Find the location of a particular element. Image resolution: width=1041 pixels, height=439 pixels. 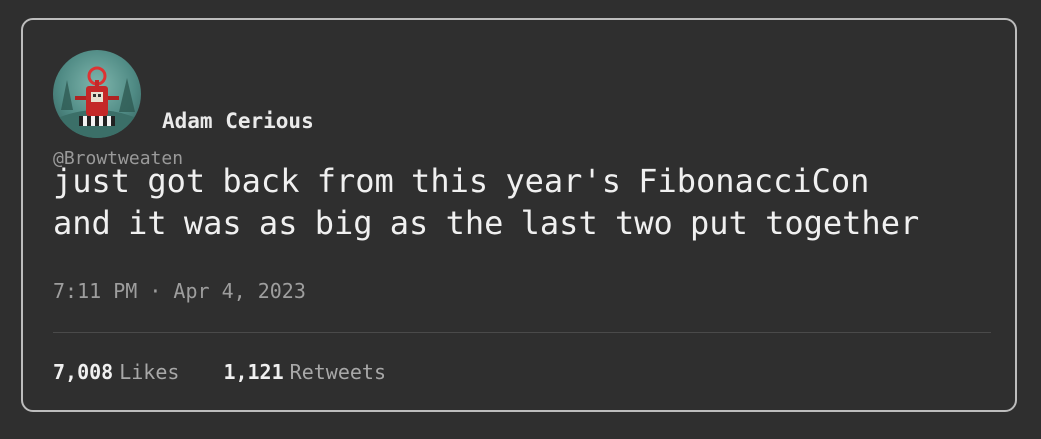

avatar is located at coordinates (97, 94).